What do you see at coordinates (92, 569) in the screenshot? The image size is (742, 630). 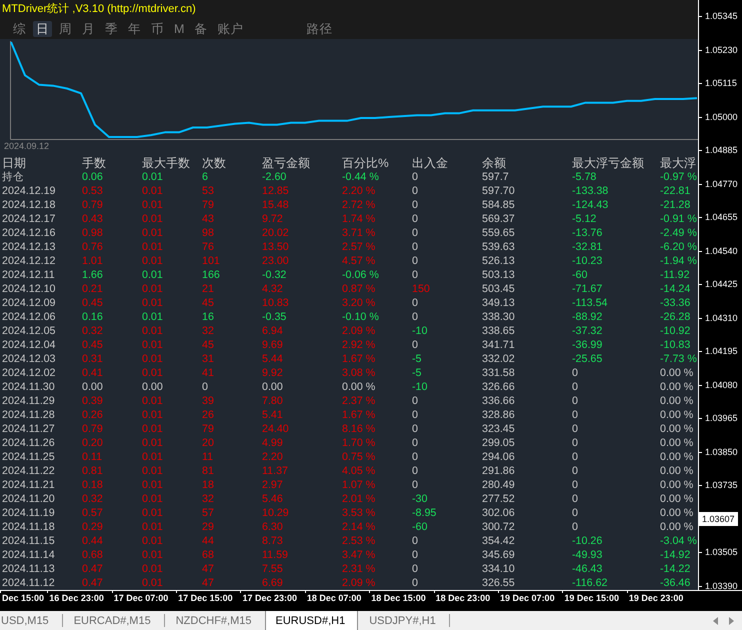 I see `table-cell: 0.47` at bounding box center [92, 569].